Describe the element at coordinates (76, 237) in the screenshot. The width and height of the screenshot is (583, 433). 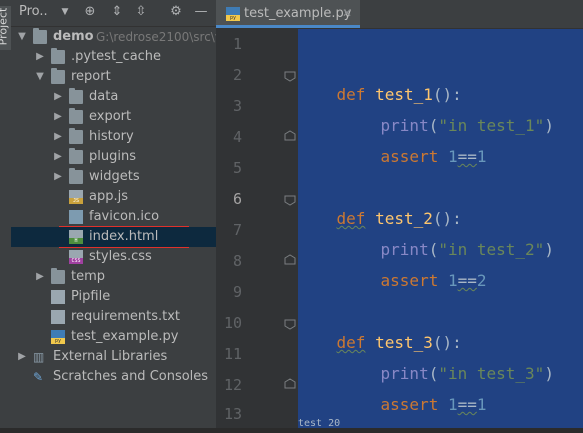
I see `html-file-icon: H` at that location.